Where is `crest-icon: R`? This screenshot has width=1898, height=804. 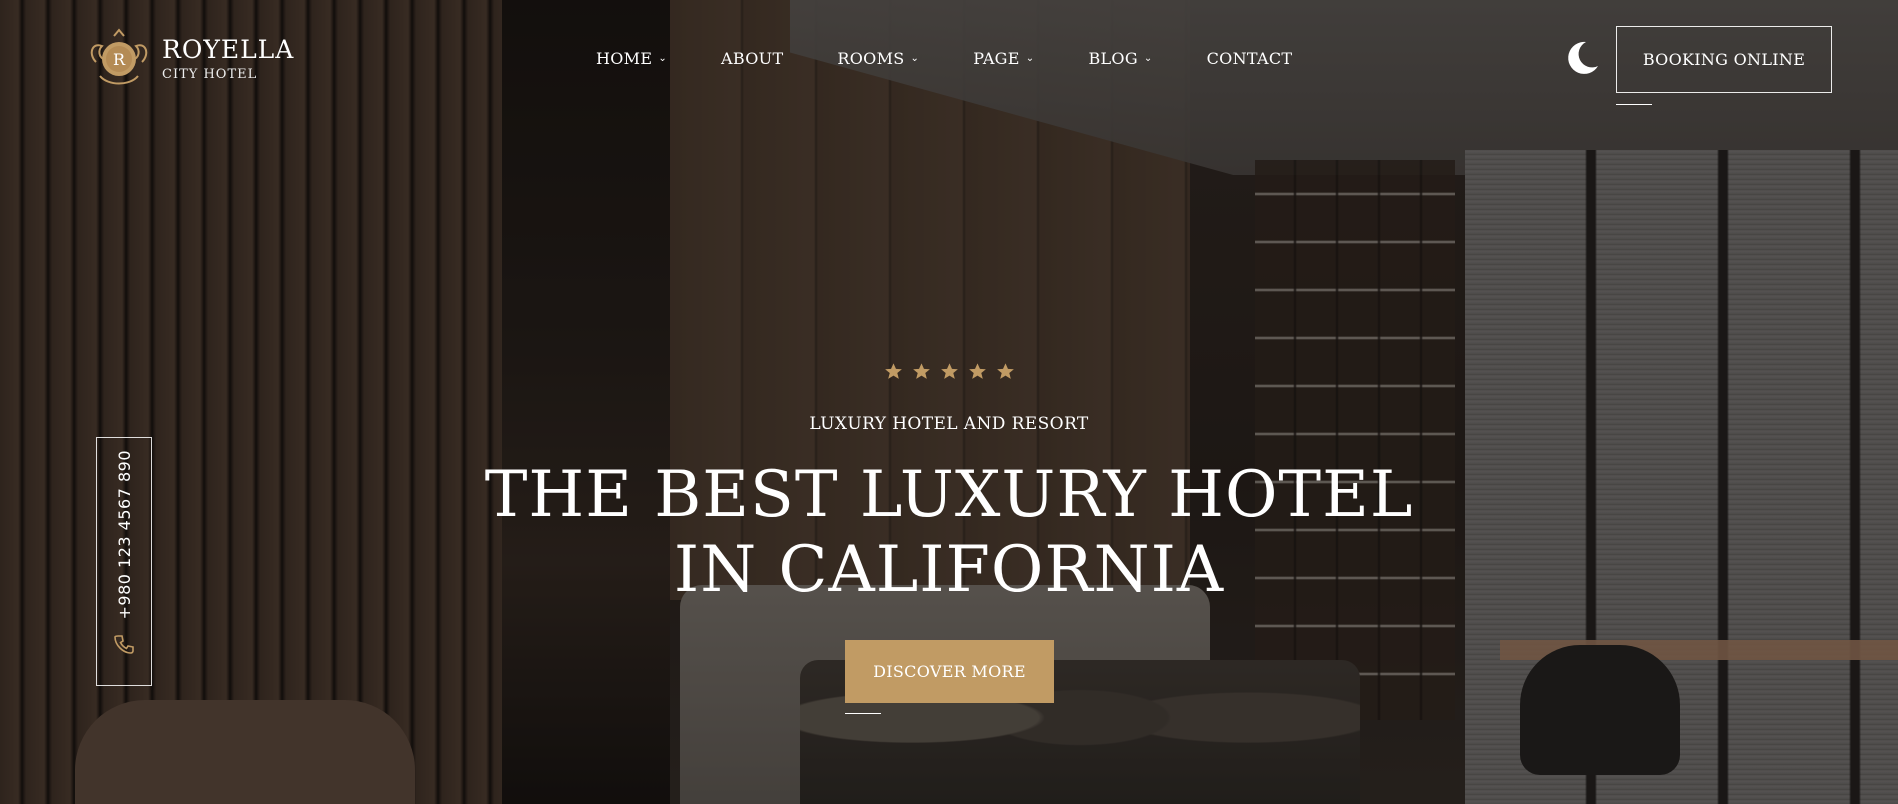
crest-icon: R is located at coordinates (119, 59).